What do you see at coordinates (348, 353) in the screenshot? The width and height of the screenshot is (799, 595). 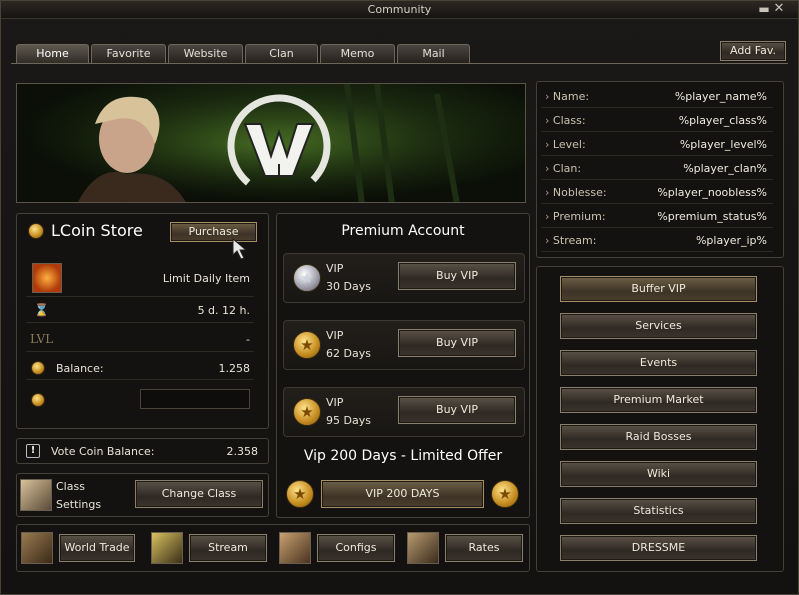 I see `vip-duration: 62 Days` at bounding box center [348, 353].